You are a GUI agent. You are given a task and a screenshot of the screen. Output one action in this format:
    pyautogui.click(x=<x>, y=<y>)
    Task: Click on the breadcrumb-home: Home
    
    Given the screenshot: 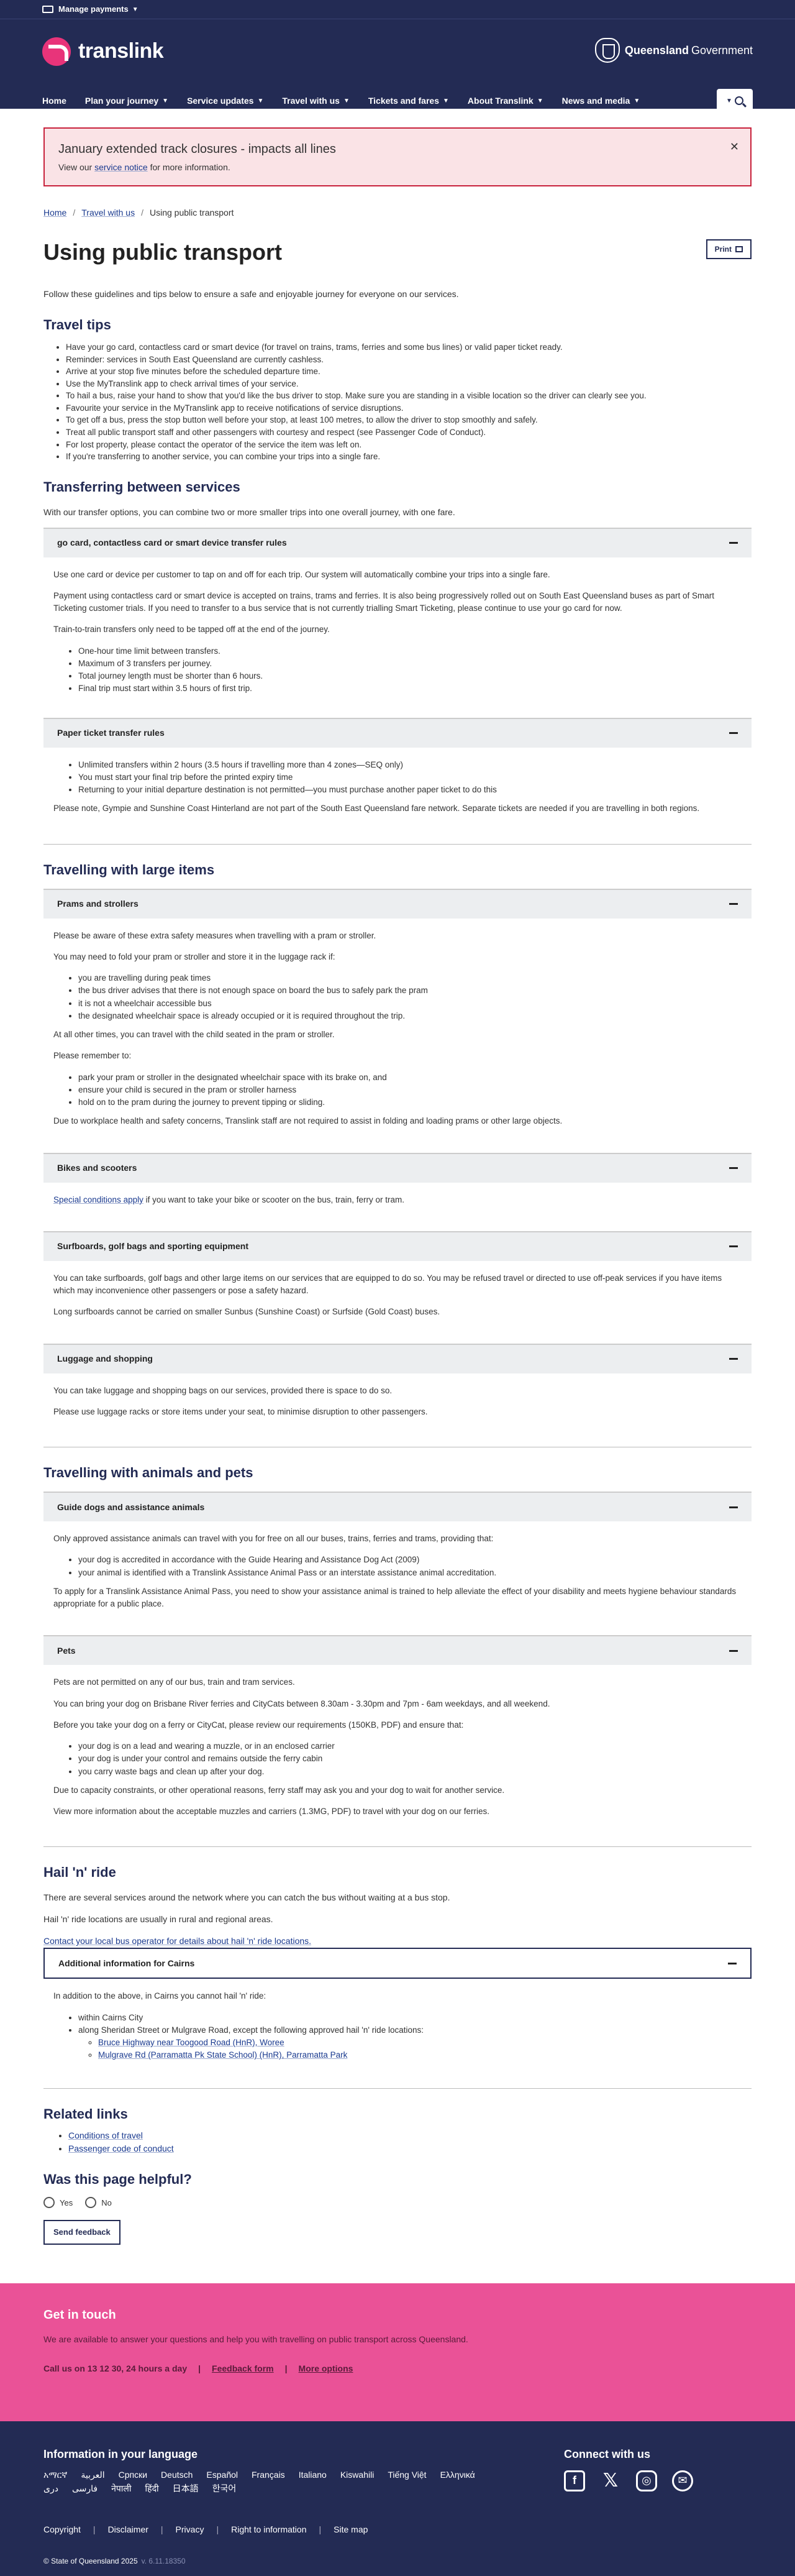 What is the action you would take?
    pyautogui.click(x=55, y=212)
    